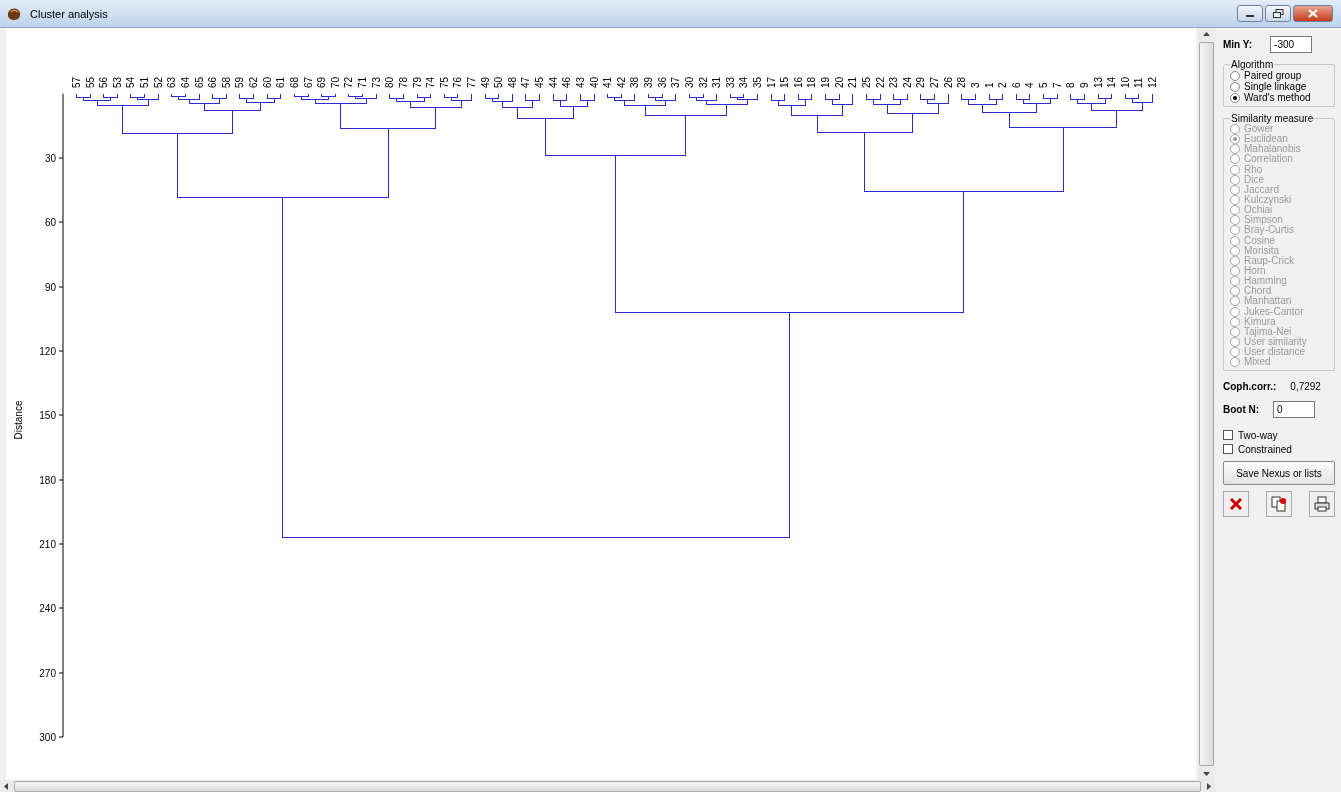  Describe the element at coordinates (580, 82) in the screenshot. I see `leaf-label: 43` at that location.